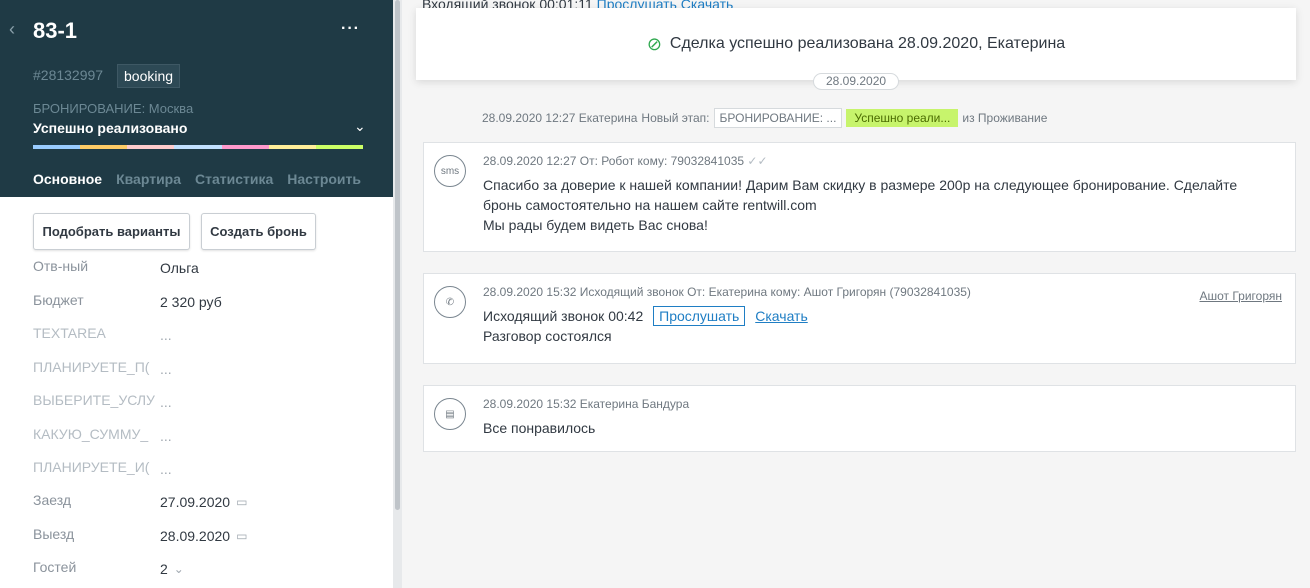 The width and height of the screenshot is (1310, 588). Describe the element at coordinates (450, 302) in the screenshot. I see `phone-outgoing-icon: ✆` at that location.